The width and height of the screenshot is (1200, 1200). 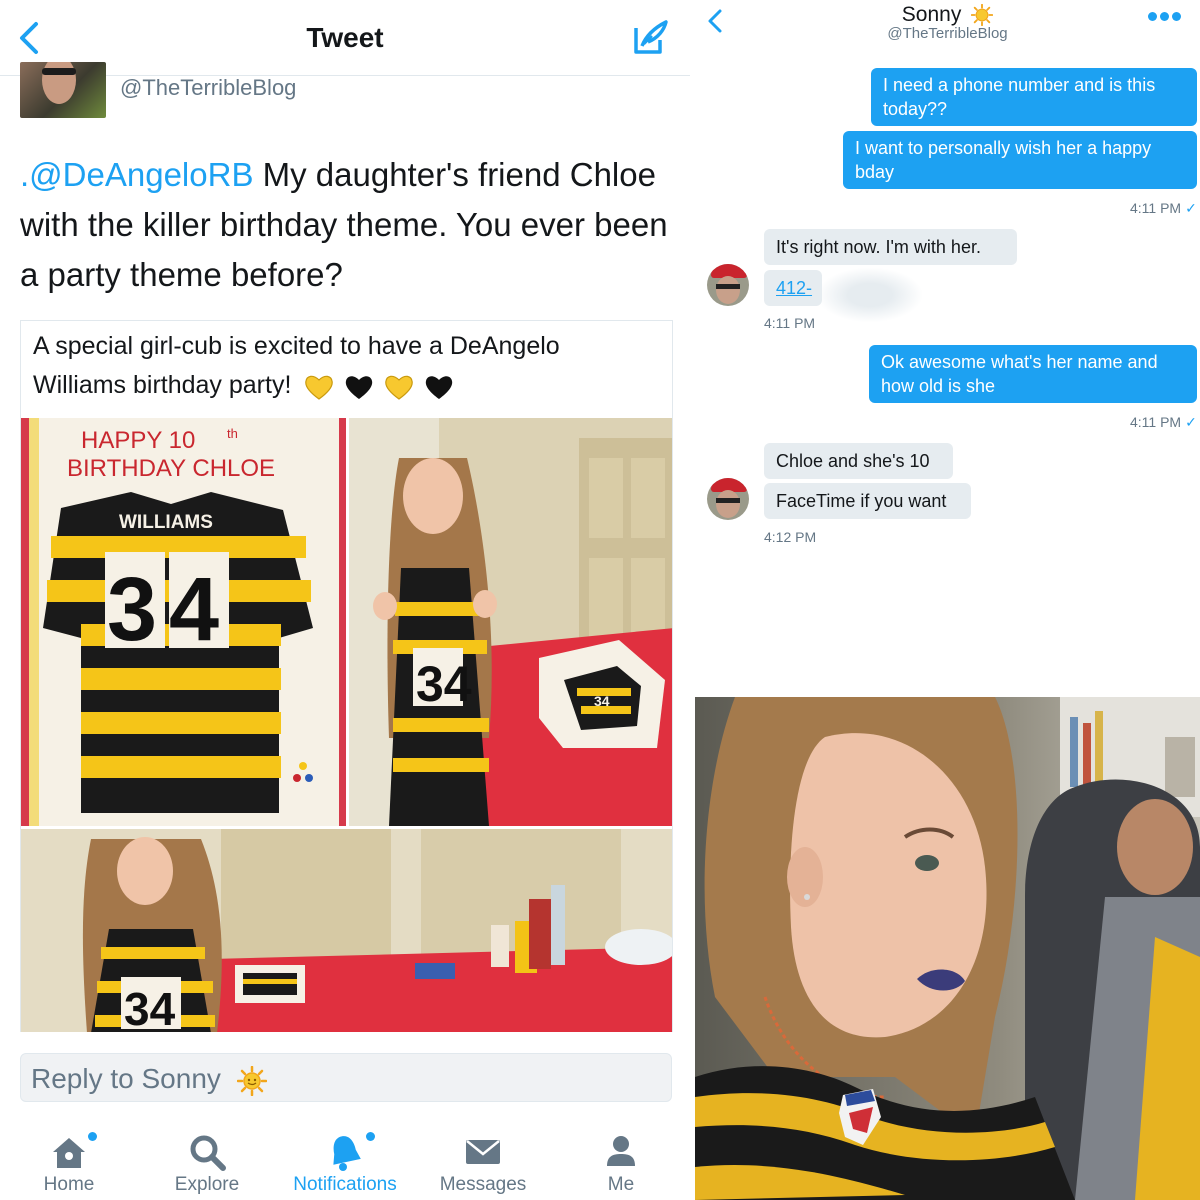 I want to click on person-icon, so click(x=621, y=1151).